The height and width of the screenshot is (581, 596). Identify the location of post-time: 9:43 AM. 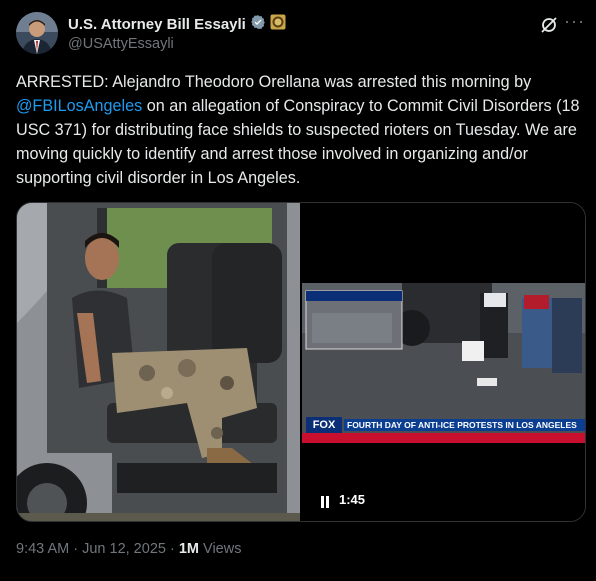
(42, 549).